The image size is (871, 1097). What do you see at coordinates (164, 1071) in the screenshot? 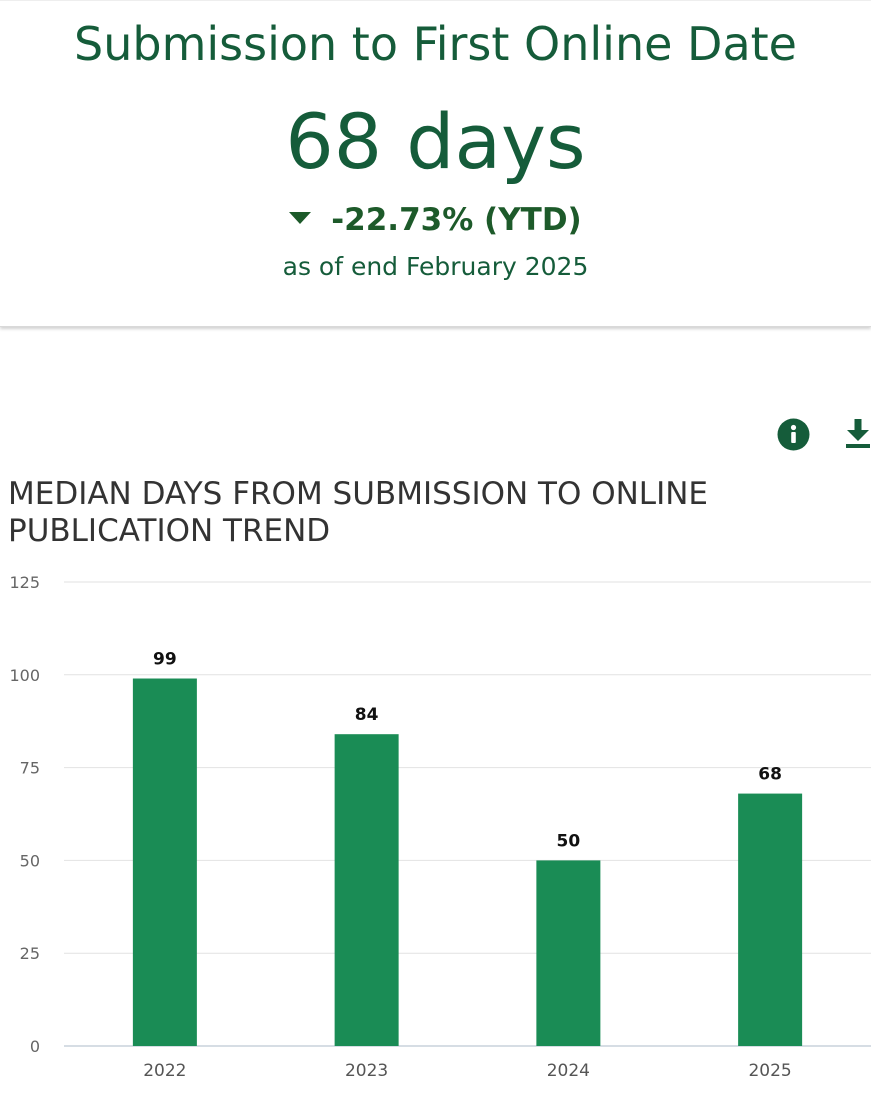
I see `x-tick-label: 2022` at bounding box center [164, 1071].